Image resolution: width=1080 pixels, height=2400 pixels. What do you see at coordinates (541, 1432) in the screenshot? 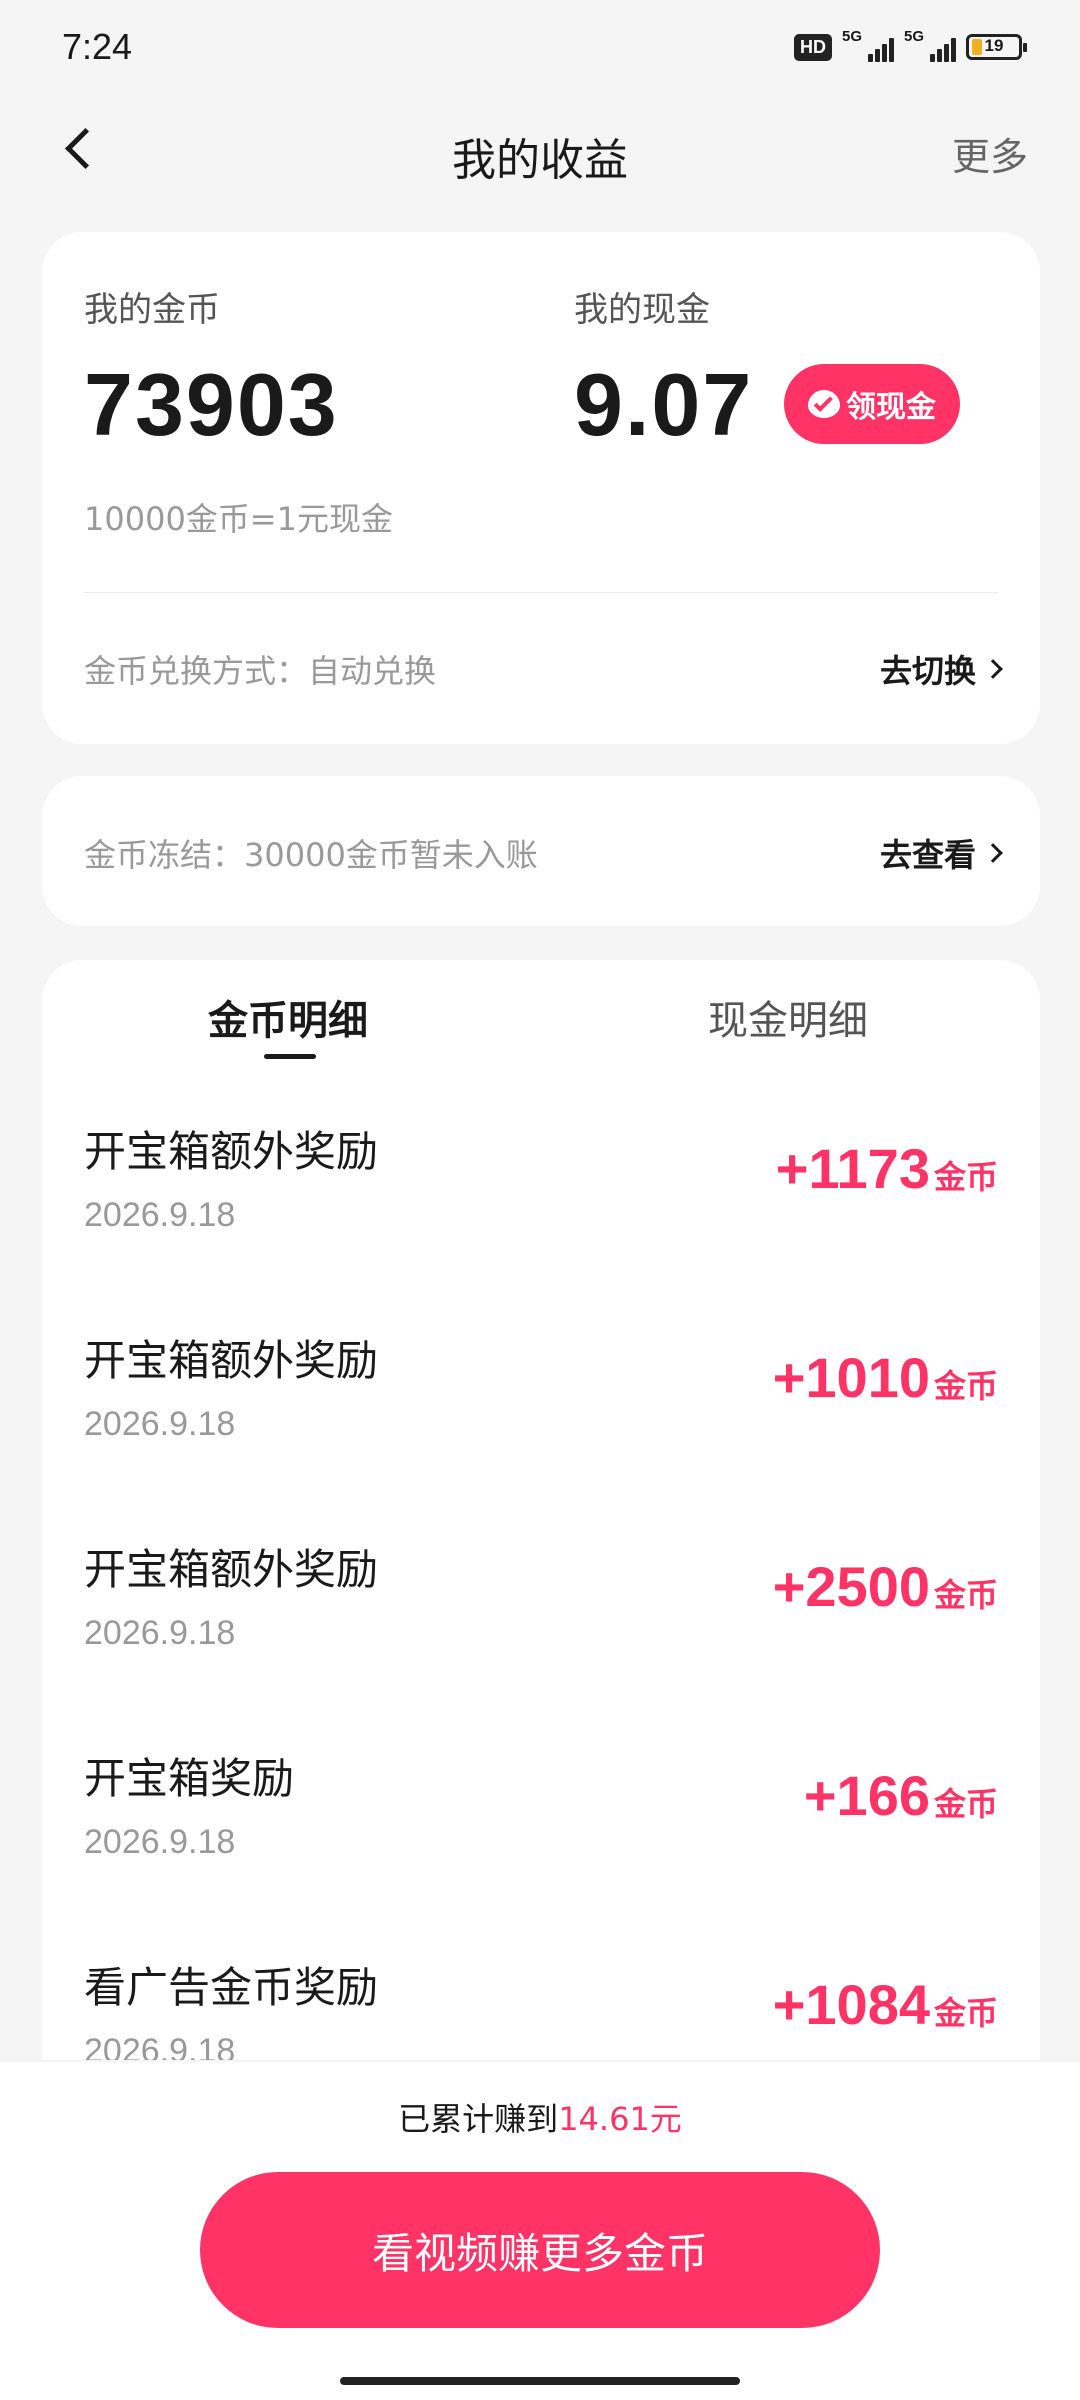
I see `list-item: 开宝箱额外奖励 2026.9.18 +1010 金币` at bounding box center [541, 1432].